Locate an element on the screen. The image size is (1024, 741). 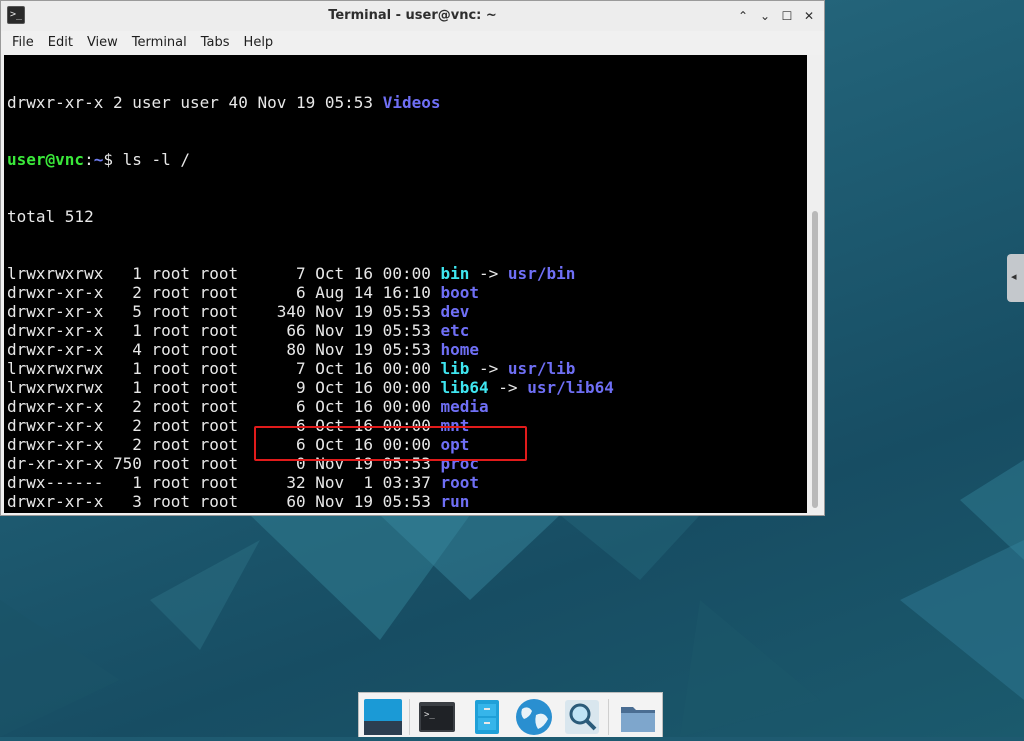
prompt-symbol: $ is located at coordinates (108, 159).